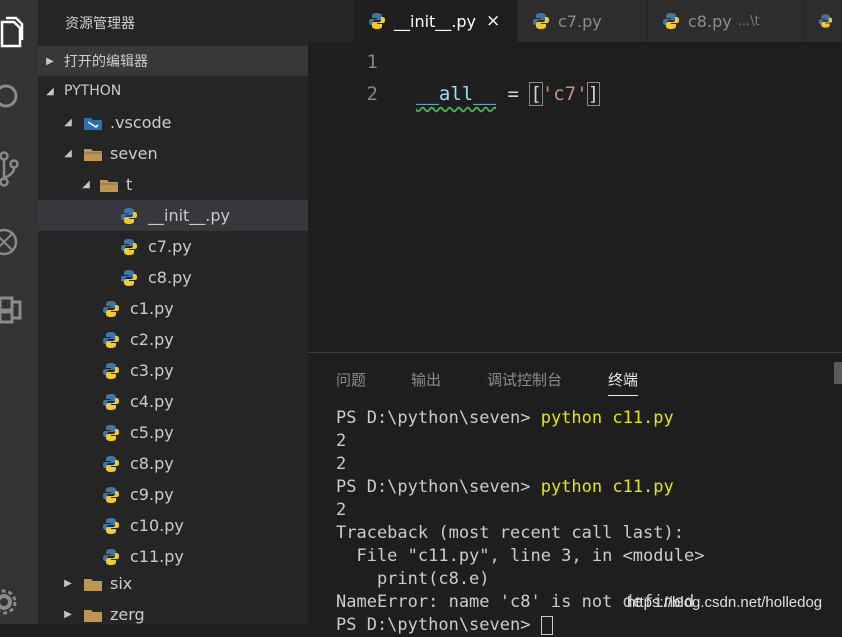 The width and height of the screenshot is (842, 637). What do you see at coordinates (725, 602) in the screenshot?
I see `watermark: https://blog.csdn.net/holledog` at bounding box center [725, 602].